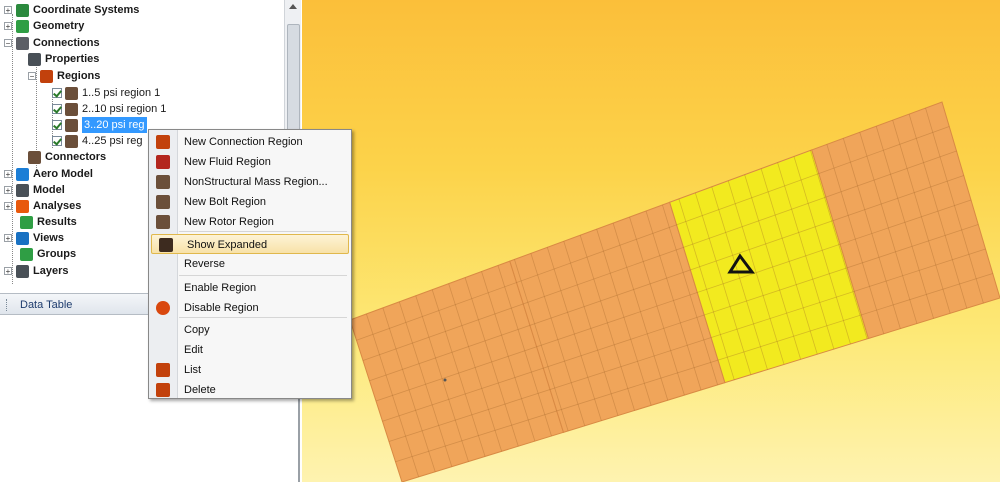 Image resolution: width=1000 pixels, height=482 pixels. What do you see at coordinates (250, 330) in the screenshot?
I see `menu-item-copy: Copy` at bounding box center [250, 330].